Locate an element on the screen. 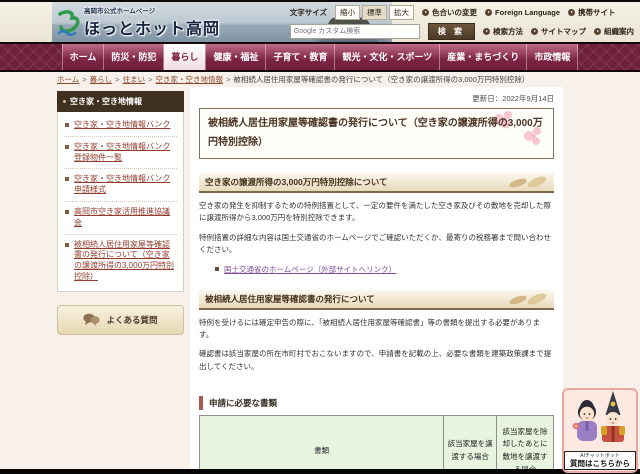 Image resolution: width=640 pixels, height=474 pixels. font-size-small-button: 縮小 is located at coordinates (348, 12).